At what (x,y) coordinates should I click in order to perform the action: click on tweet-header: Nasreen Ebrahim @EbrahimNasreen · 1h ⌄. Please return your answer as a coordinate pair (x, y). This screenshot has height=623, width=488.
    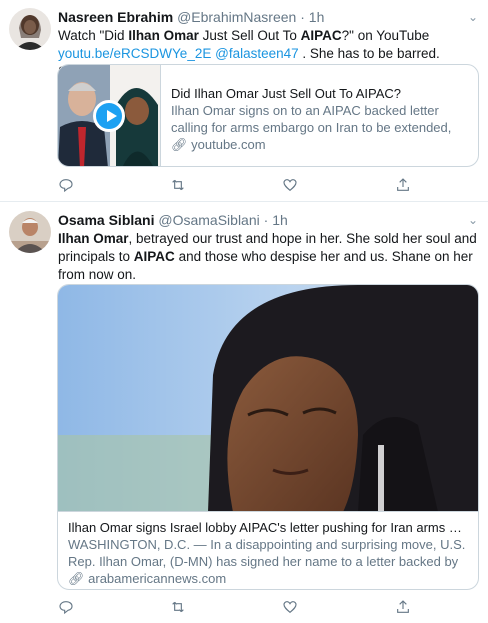
    Looking at the image, I should click on (268, 17).